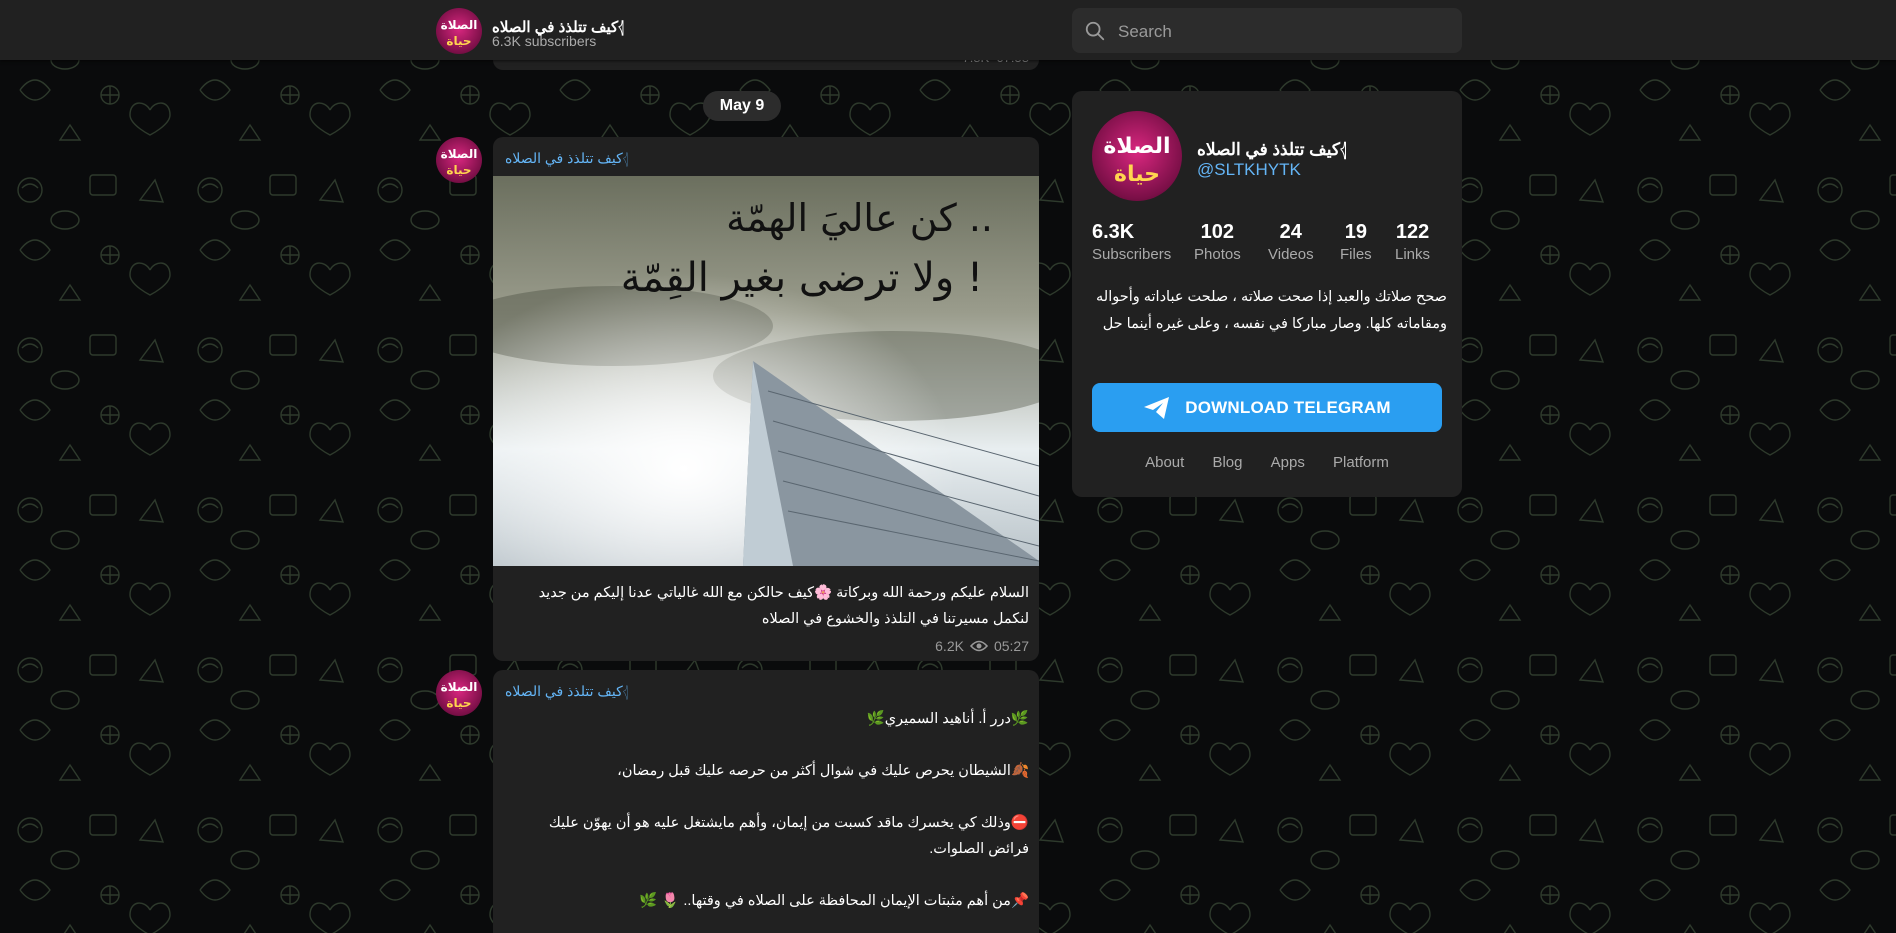  Describe the element at coordinates (1412, 242) in the screenshot. I see `stat-links: 122 Links` at that location.